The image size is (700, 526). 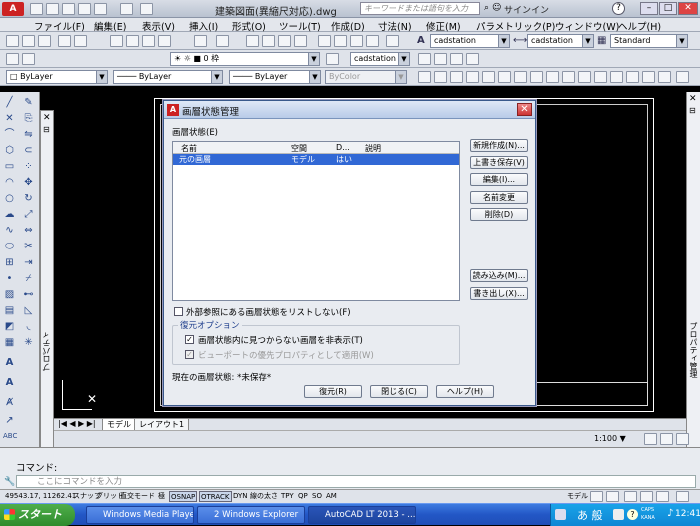 I want to click on maximize-button: □, so click(x=668, y=8).